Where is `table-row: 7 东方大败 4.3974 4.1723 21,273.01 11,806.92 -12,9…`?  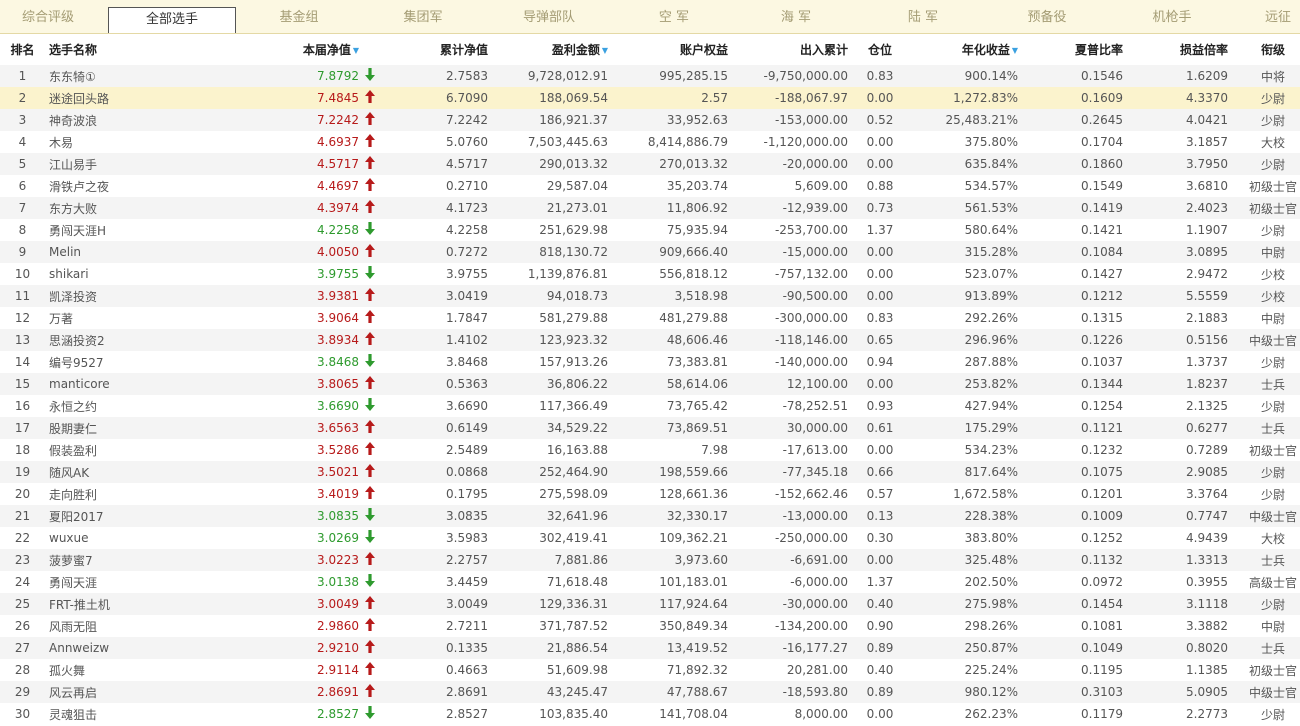 table-row: 7 东方大败 4.3974 4.1723 21,273.01 11,806.92 -12,9… is located at coordinates (650, 208).